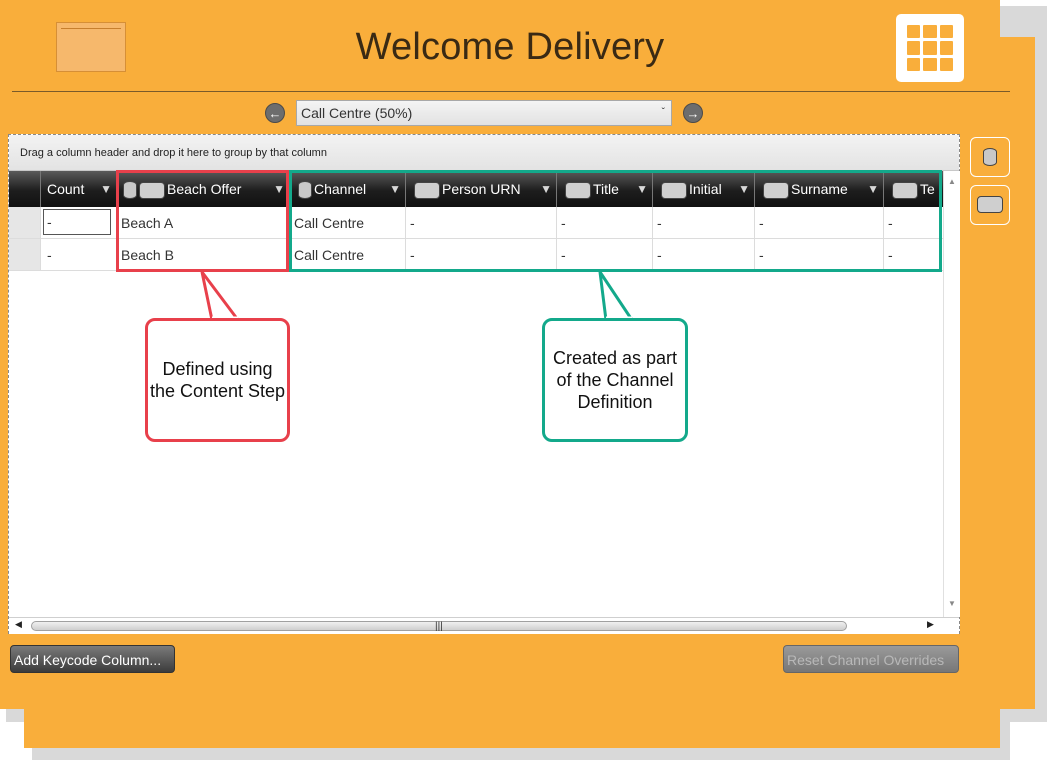  I want to click on database-icon, so click(990, 157).